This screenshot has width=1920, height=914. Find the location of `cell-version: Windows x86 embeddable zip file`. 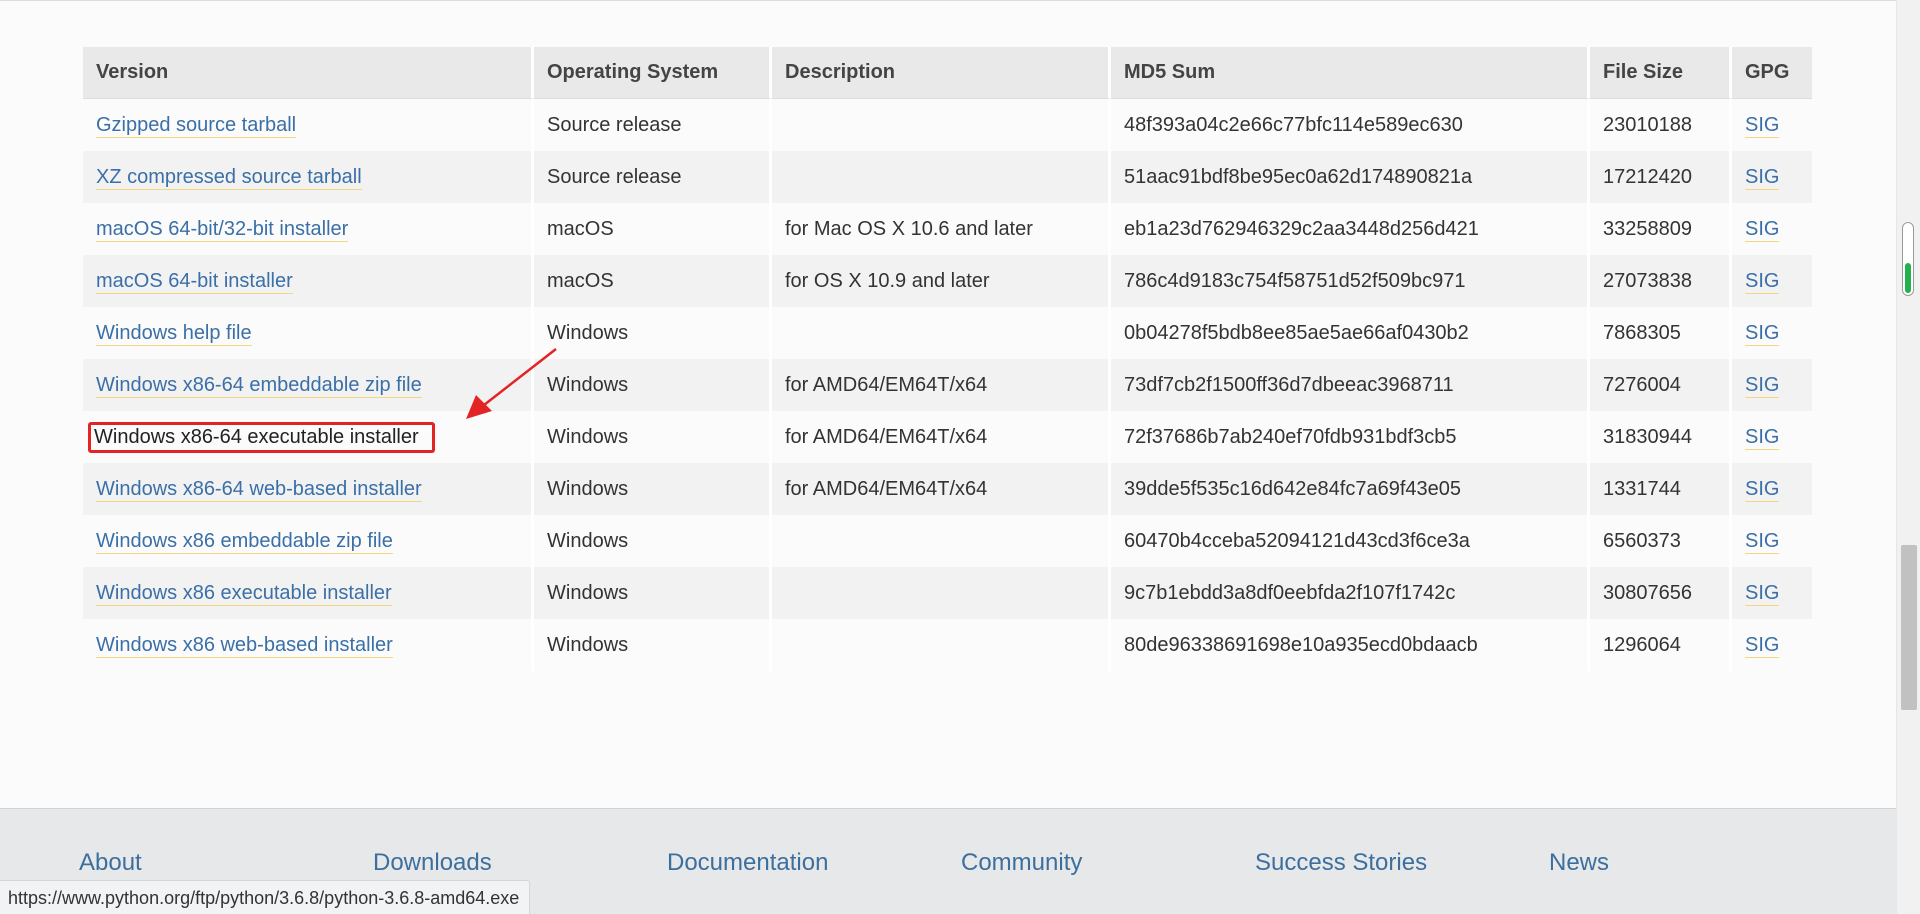

cell-version: Windows x86 embeddable zip file is located at coordinates (308, 541).